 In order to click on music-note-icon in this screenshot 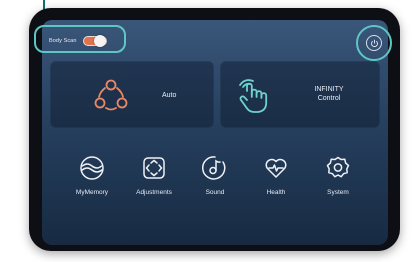, I will do `click(214, 168)`.